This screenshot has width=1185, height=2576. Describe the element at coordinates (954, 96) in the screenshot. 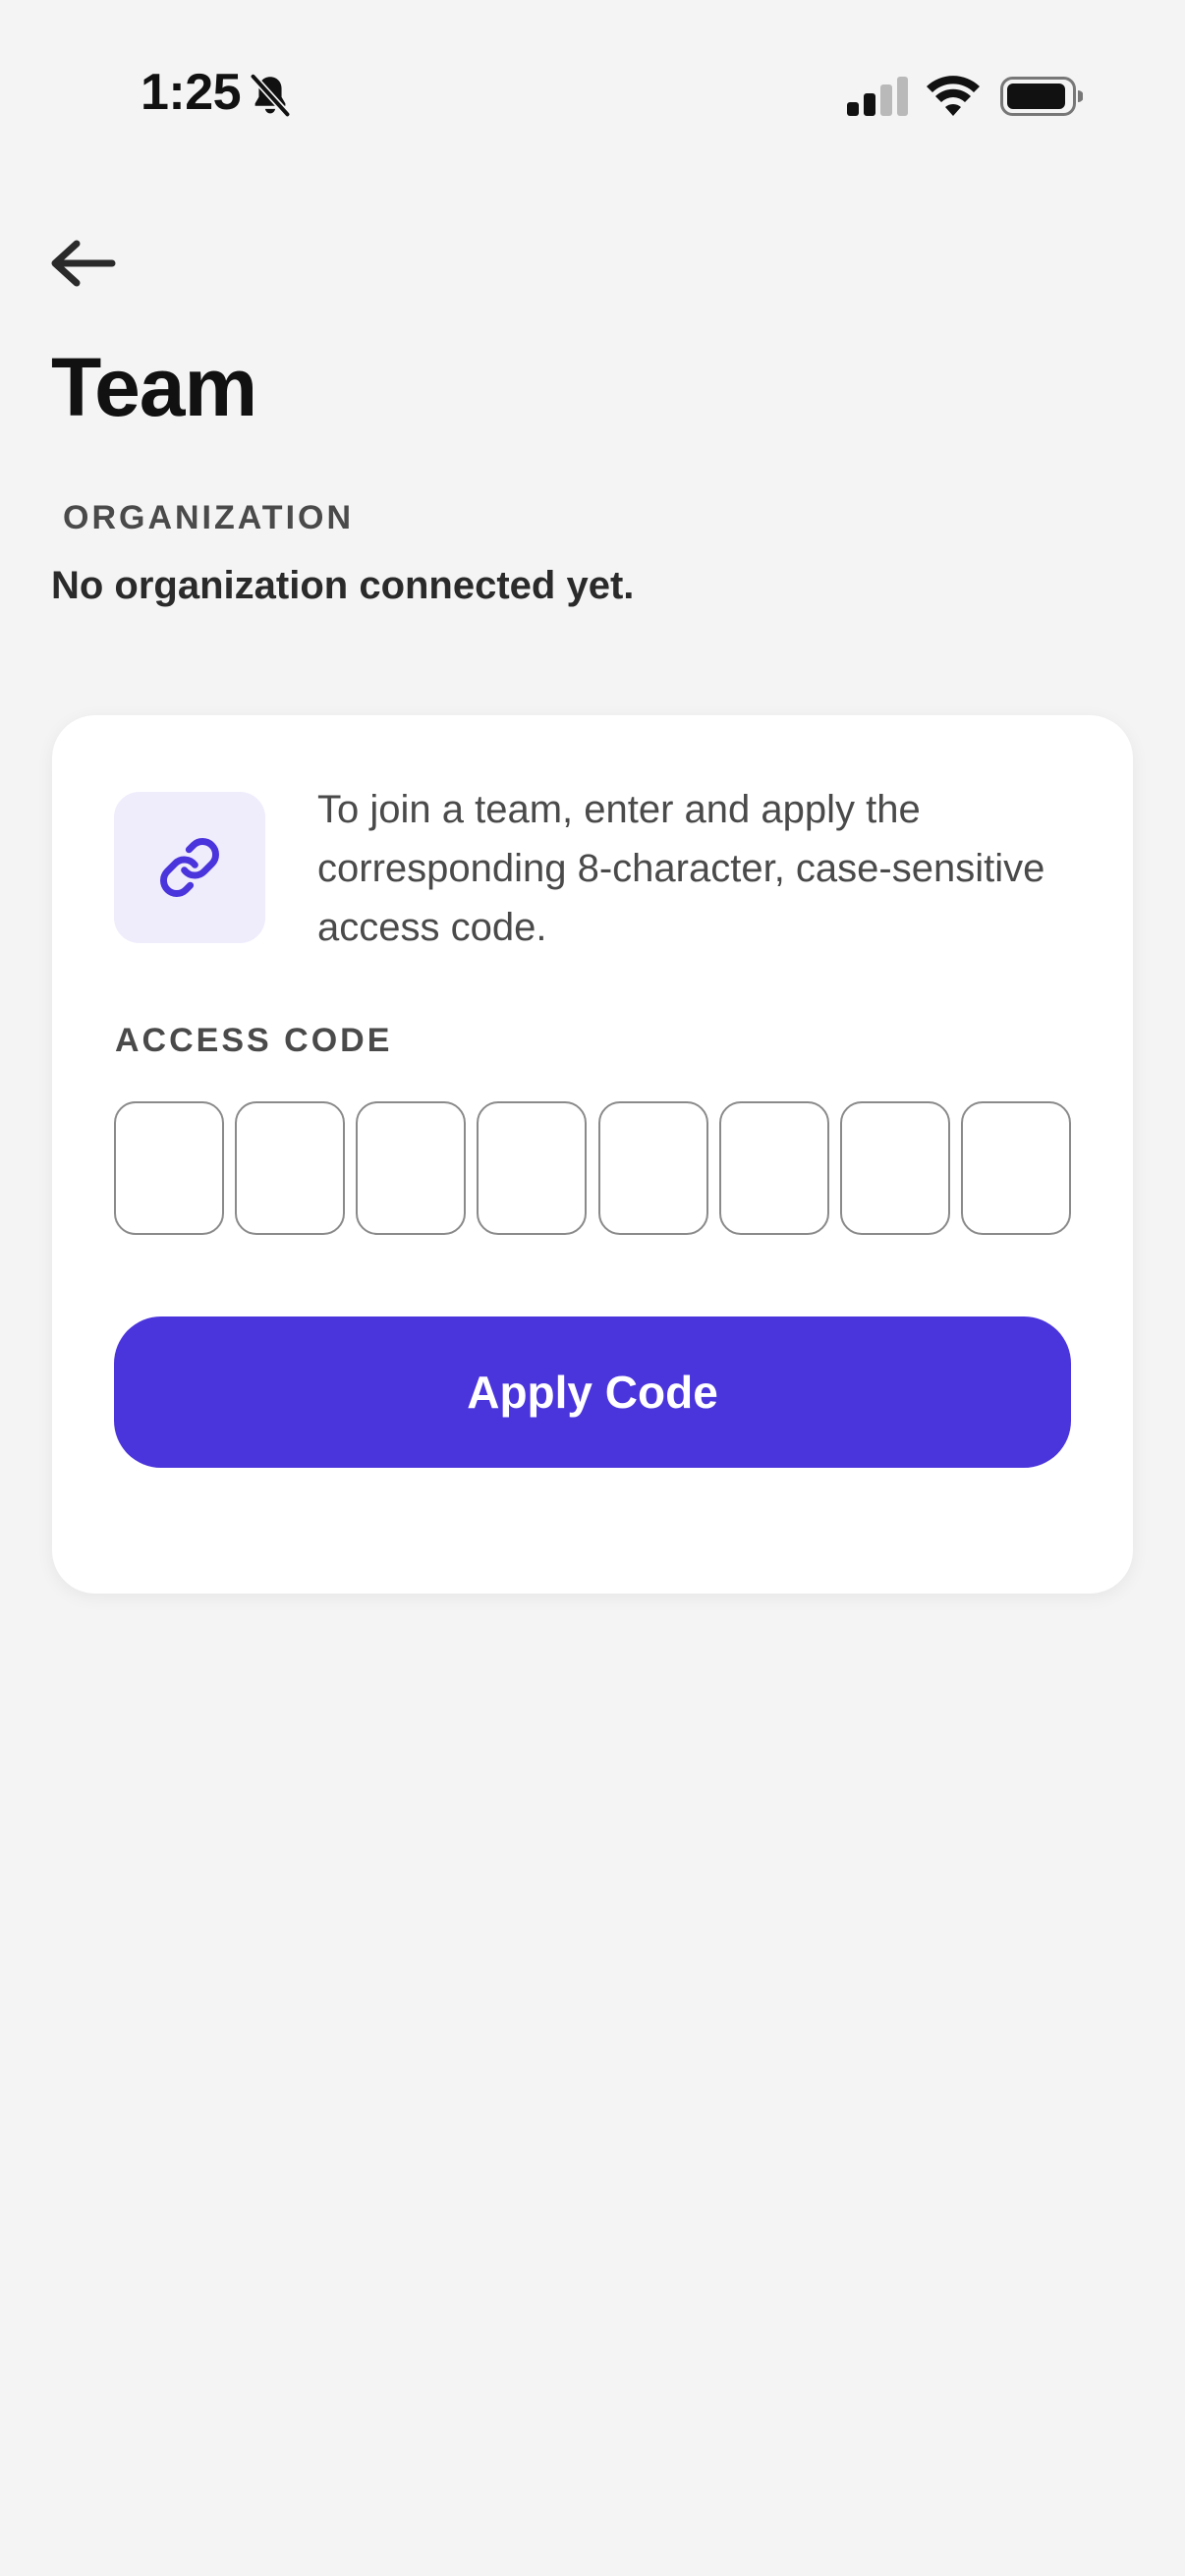

I see `wifi-icon` at that location.